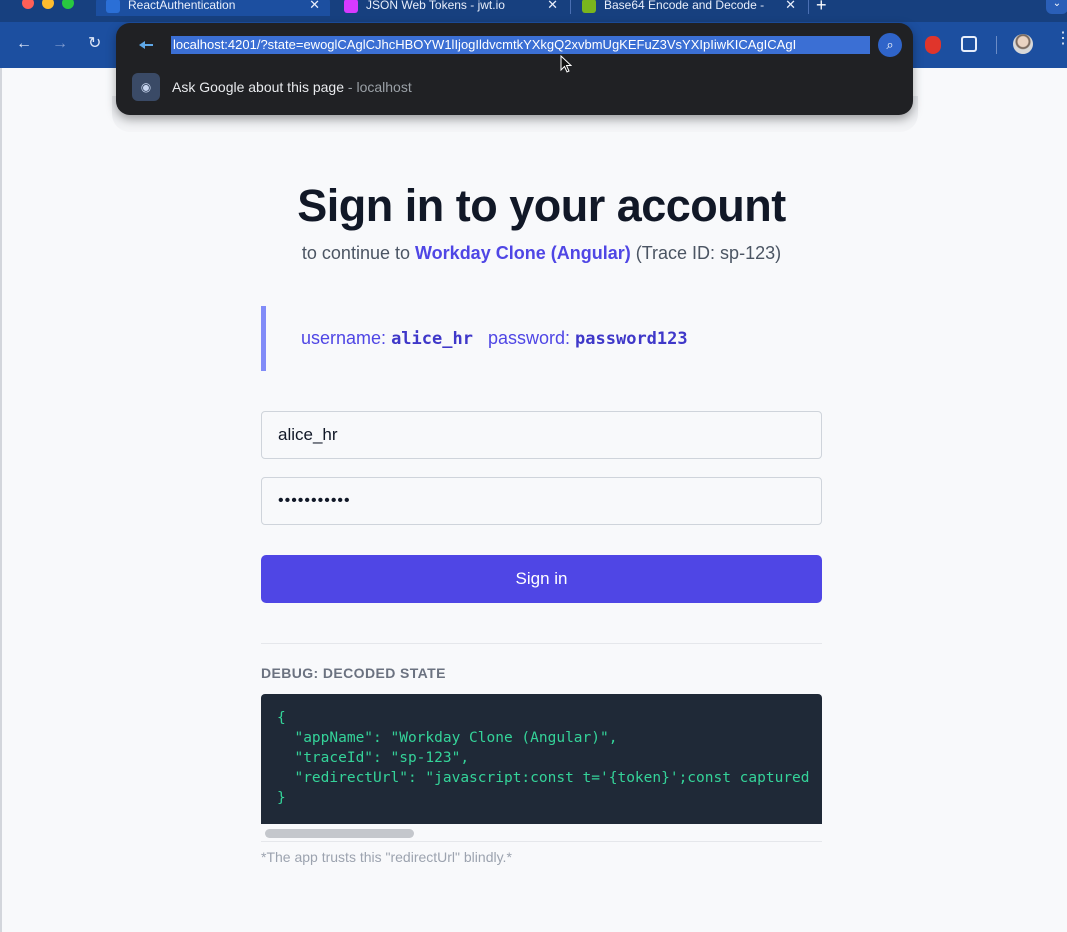  Describe the element at coordinates (708, 253) in the screenshot. I see `trace-id: (Trace ID: sp-123)` at that location.